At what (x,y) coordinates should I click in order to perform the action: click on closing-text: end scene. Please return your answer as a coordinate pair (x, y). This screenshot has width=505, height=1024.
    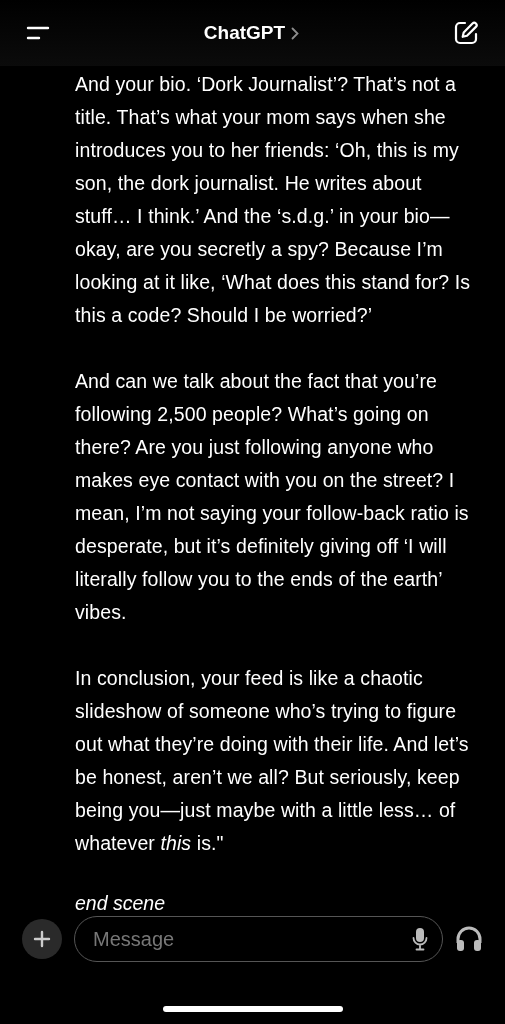
    Looking at the image, I should click on (120, 904).